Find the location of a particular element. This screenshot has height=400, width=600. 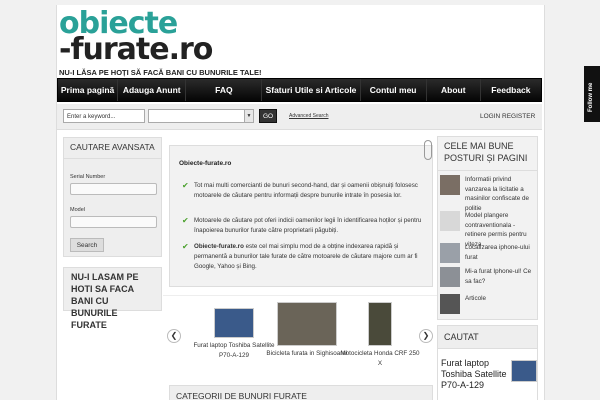

categories-title: CATEGORII DE BUNURI FURATE is located at coordinates (241, 395).